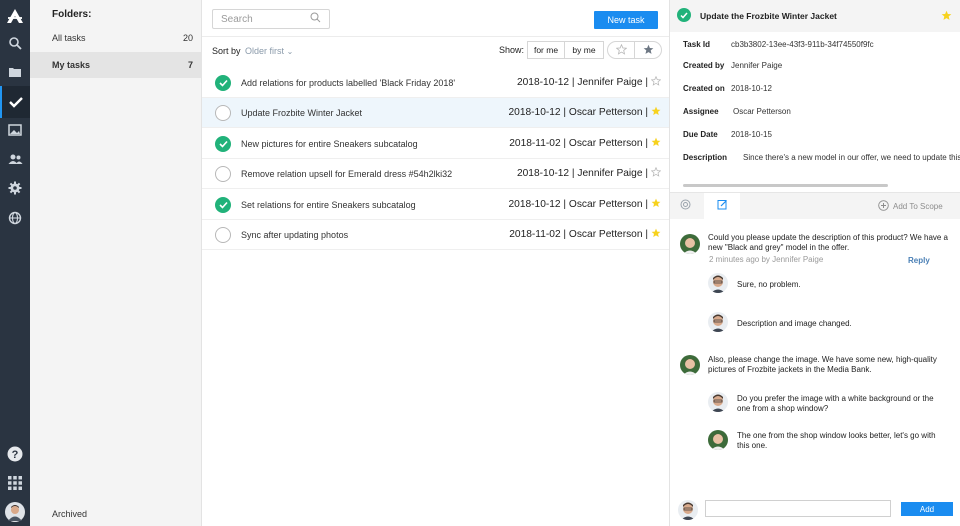 This screenshot has height=526, width=960. What do you see at coordinates (696, 44) in the screenshot?
I see `field-label: Task Id` at bounding box center [696, 44].